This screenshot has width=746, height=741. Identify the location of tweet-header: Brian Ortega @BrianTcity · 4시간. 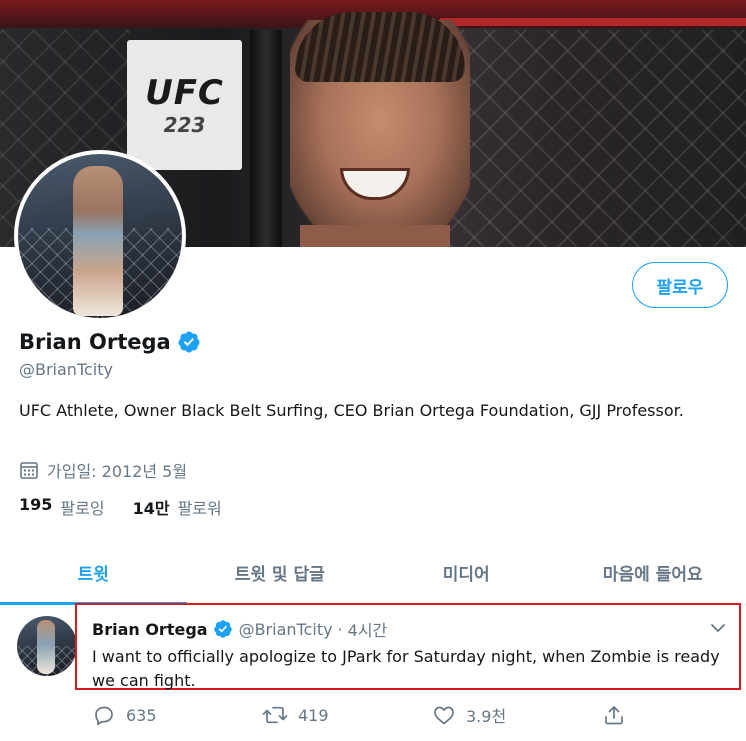
(239, 629).